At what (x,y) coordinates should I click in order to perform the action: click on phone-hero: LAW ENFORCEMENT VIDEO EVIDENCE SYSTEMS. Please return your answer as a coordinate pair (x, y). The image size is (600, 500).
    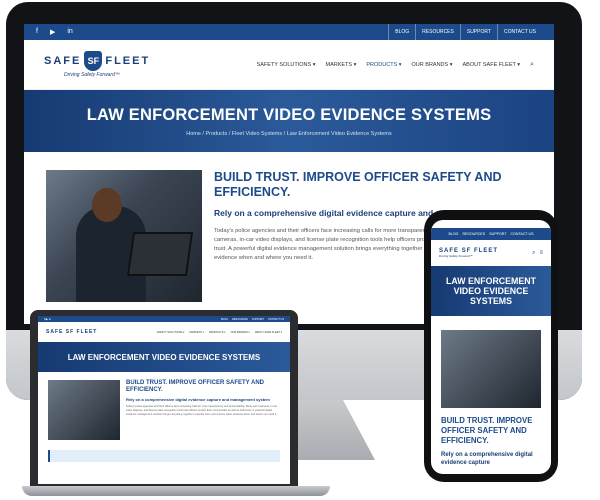
    Looking at the image, I should click on (491, 291).